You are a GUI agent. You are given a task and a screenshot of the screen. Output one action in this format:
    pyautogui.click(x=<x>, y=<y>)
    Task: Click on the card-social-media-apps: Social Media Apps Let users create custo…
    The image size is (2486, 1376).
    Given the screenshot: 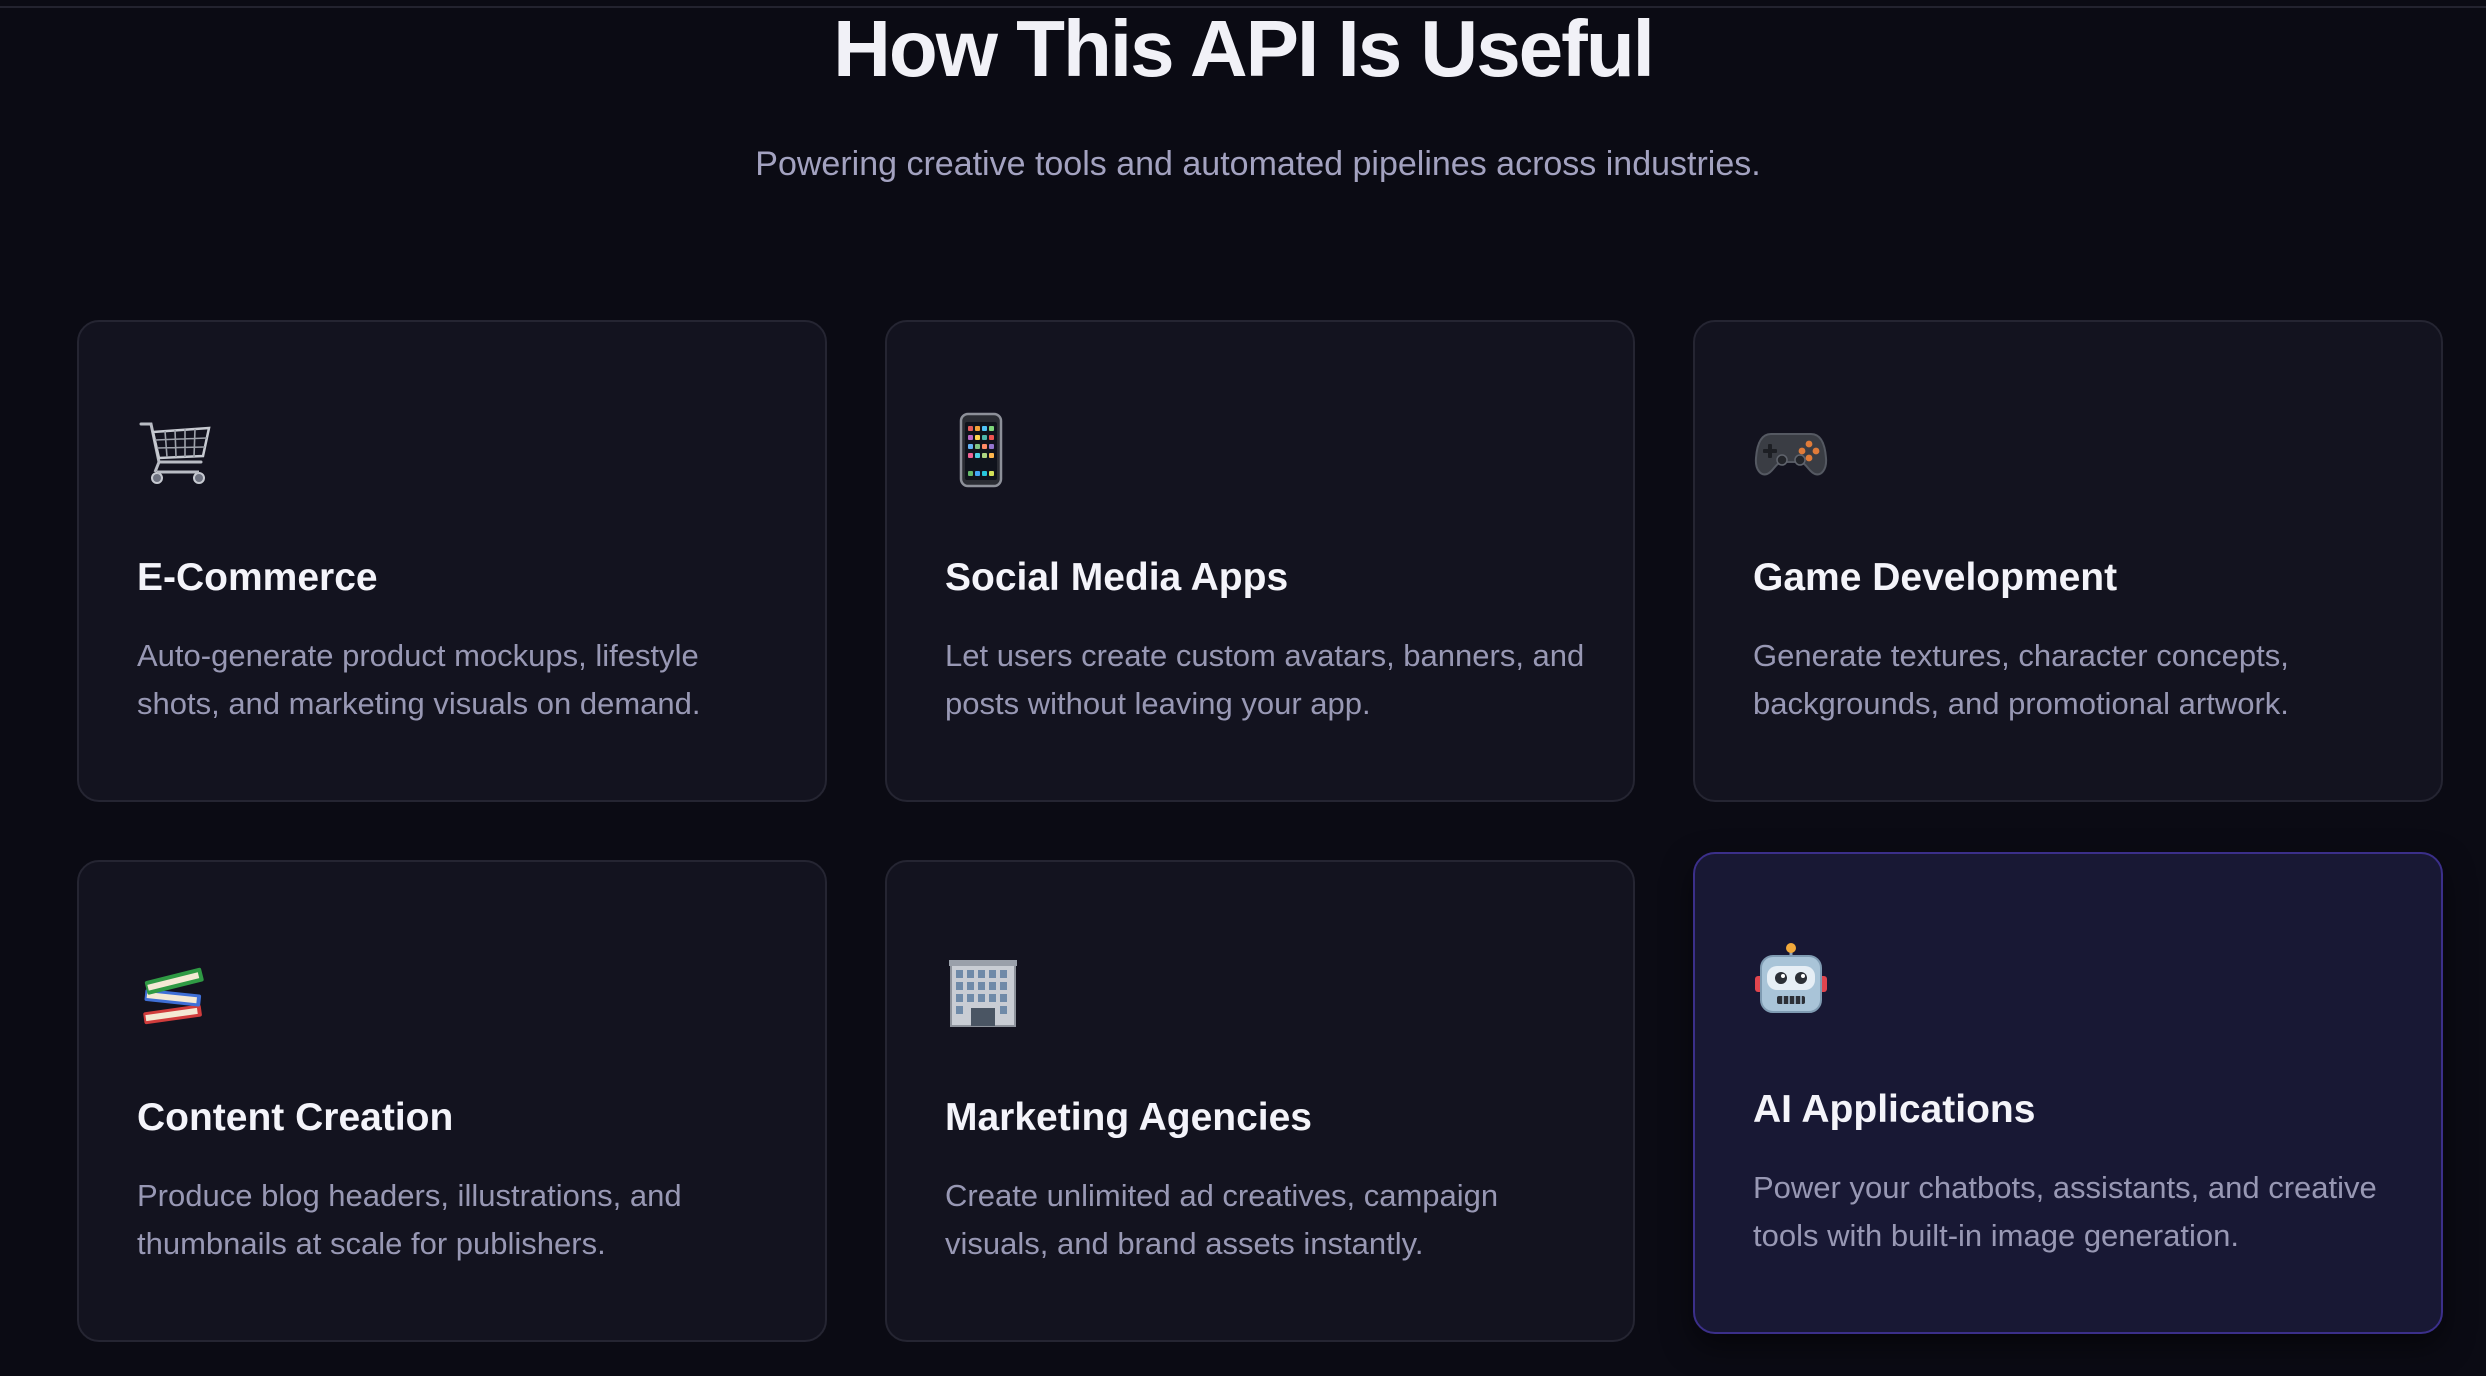 What is the action you would take?
    pyautogui.click(x=1260, y=561)
    